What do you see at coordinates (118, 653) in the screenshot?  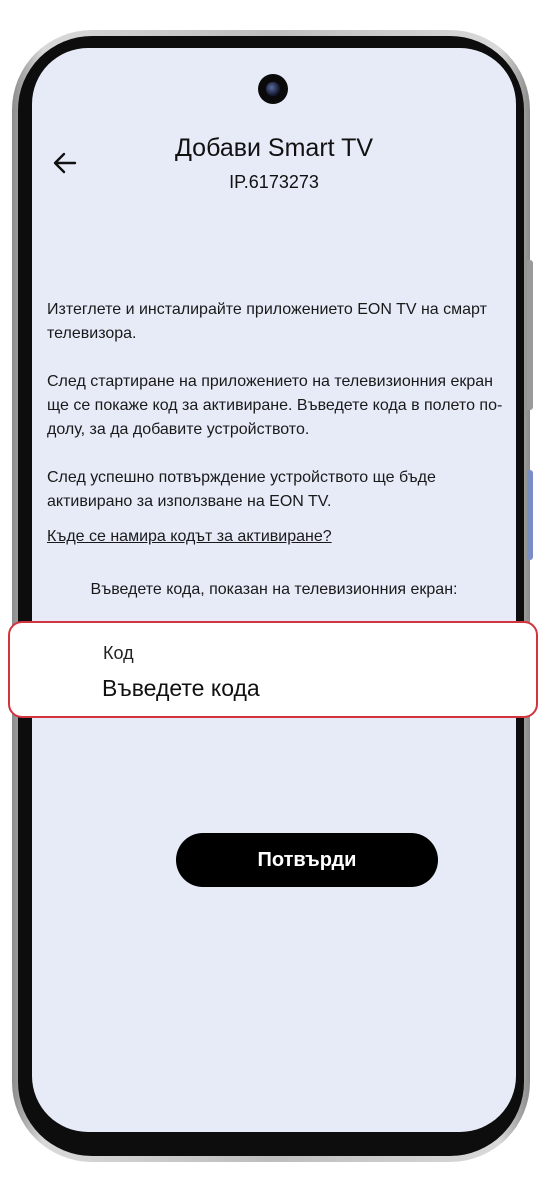 I see `code-field-label: Код` at bounding box center [118, 653].